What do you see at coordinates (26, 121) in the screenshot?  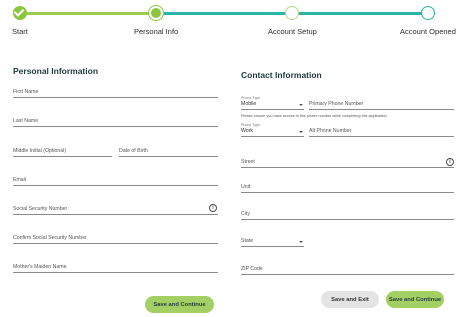 I see `last-name-placeholder: Last Name` at bounding box center [26, 121].